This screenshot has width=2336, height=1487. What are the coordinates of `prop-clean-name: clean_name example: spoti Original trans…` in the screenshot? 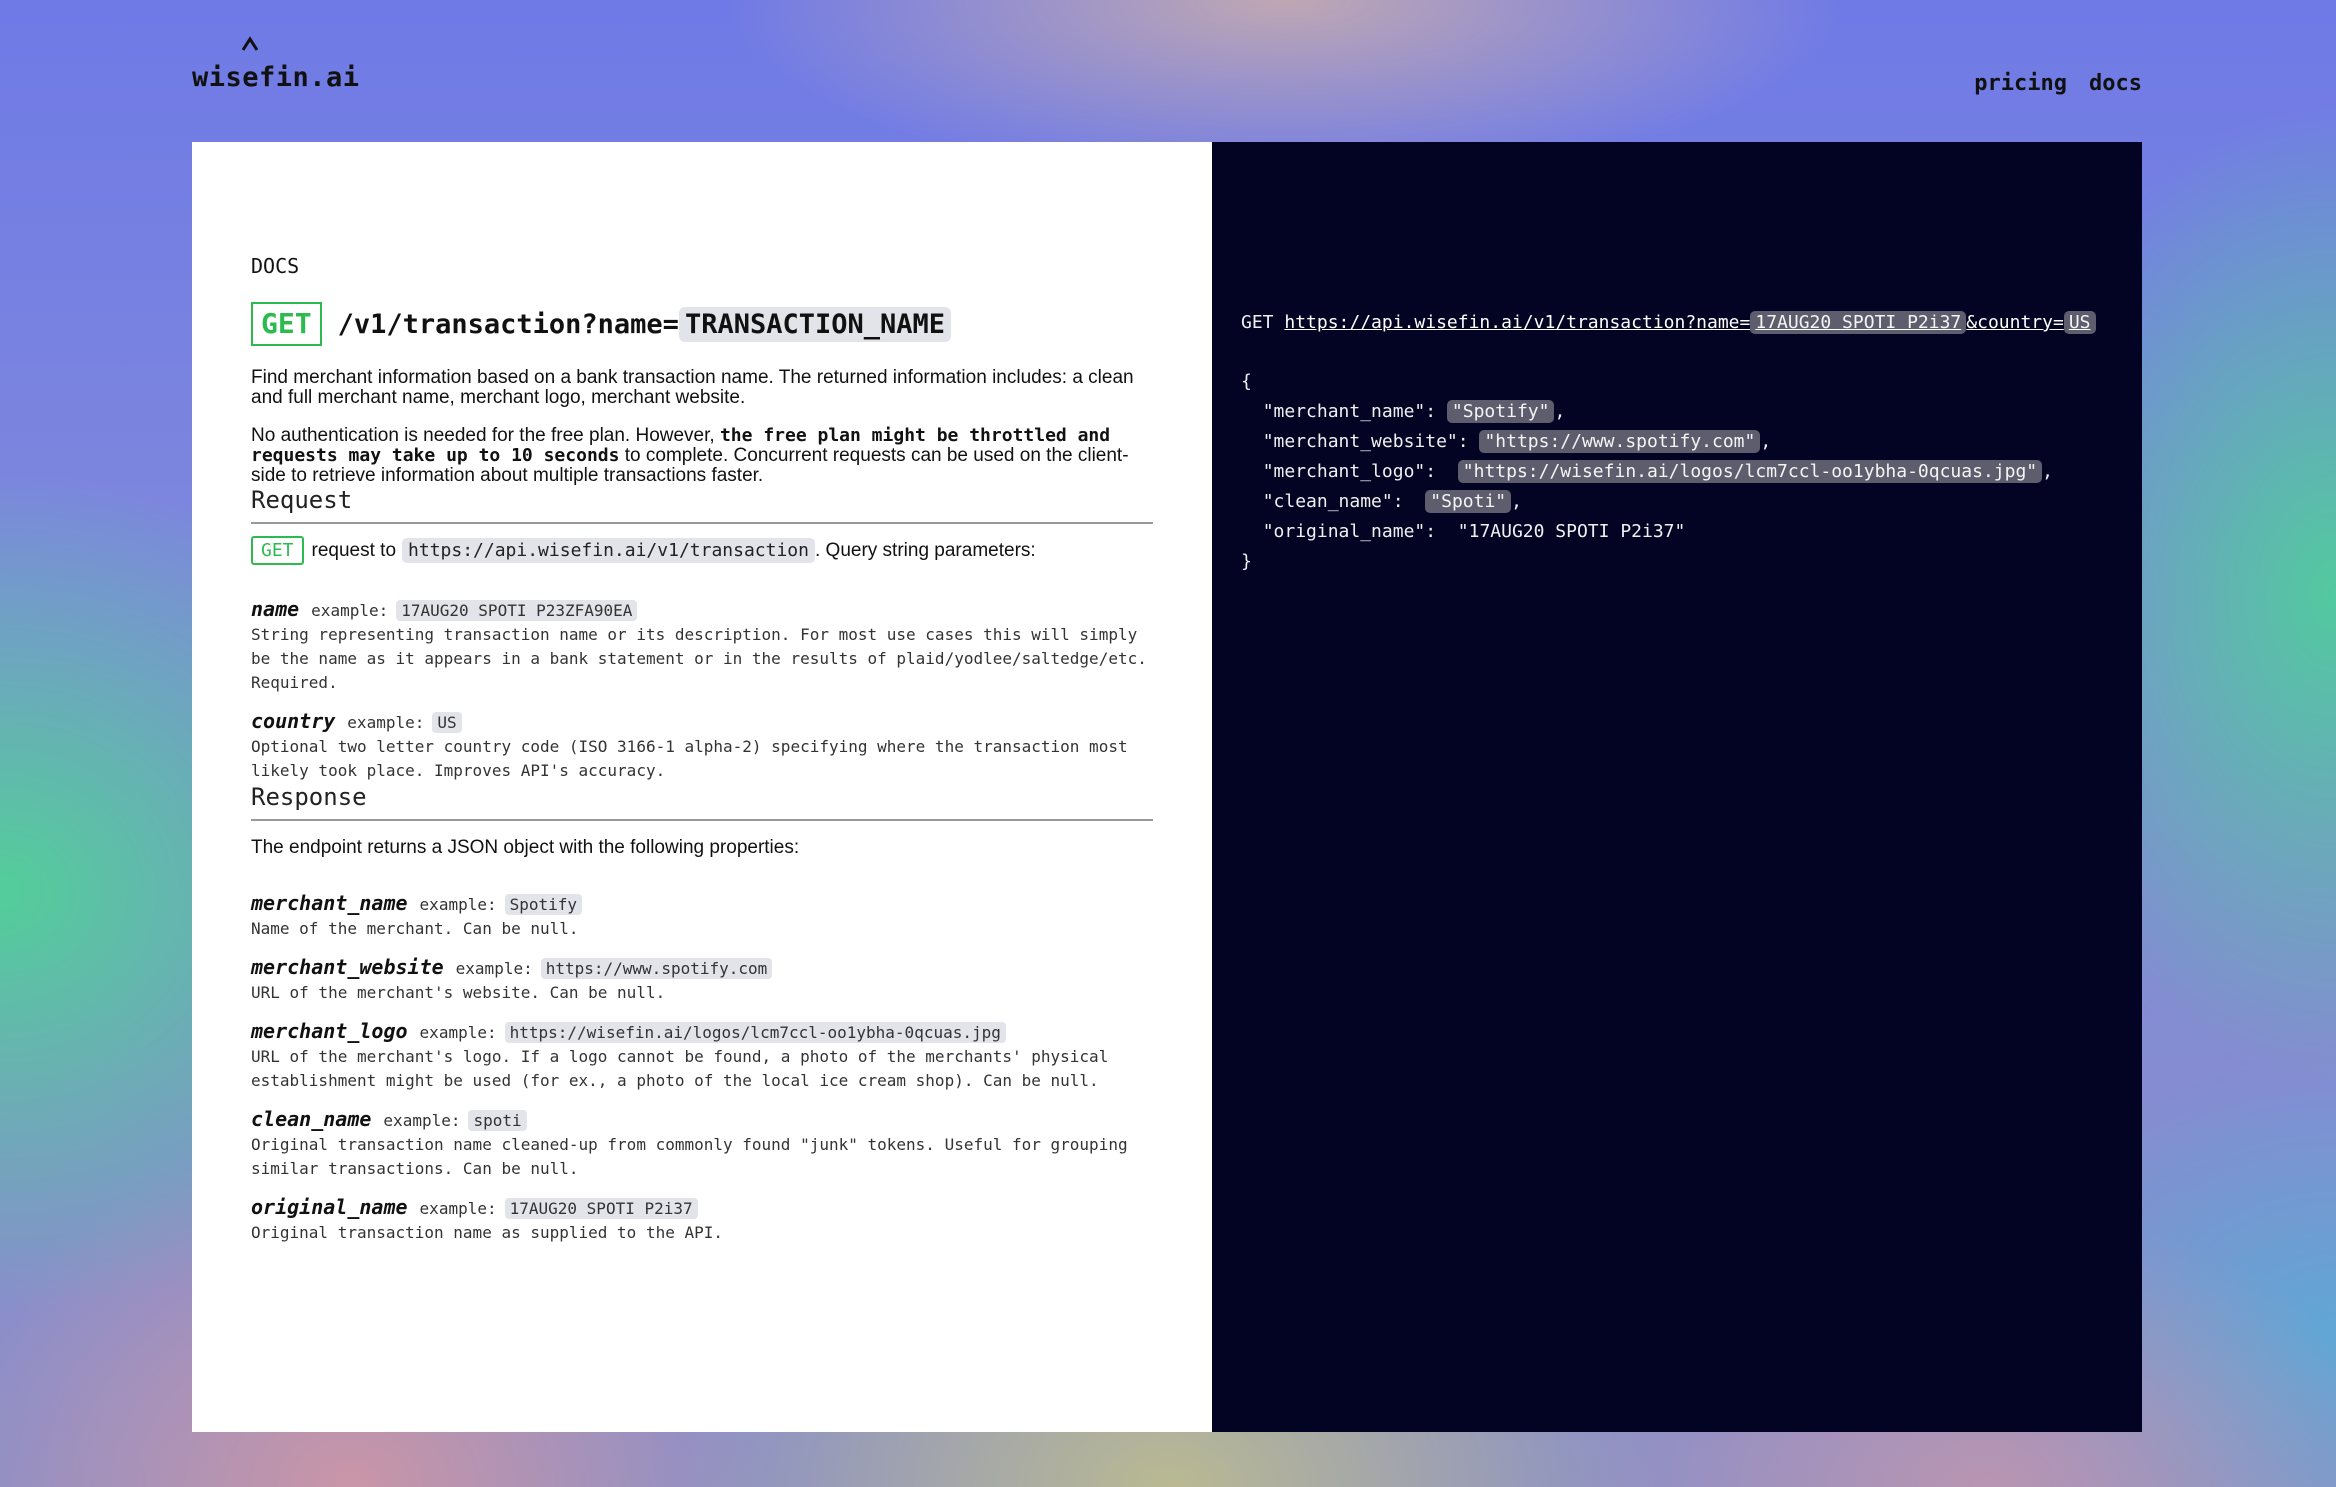 It's located at (702, 1144).